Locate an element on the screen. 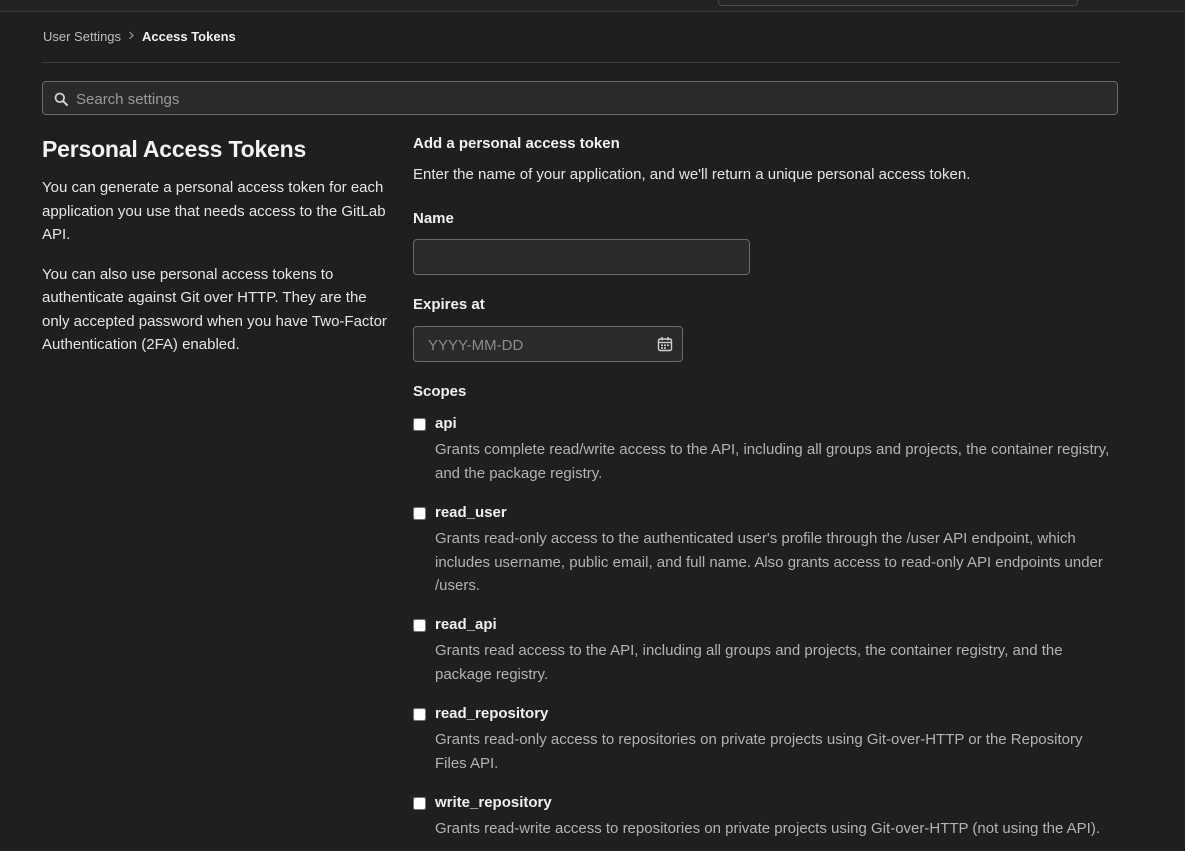  scope-name: read_user is located at coordinates (471, 512).